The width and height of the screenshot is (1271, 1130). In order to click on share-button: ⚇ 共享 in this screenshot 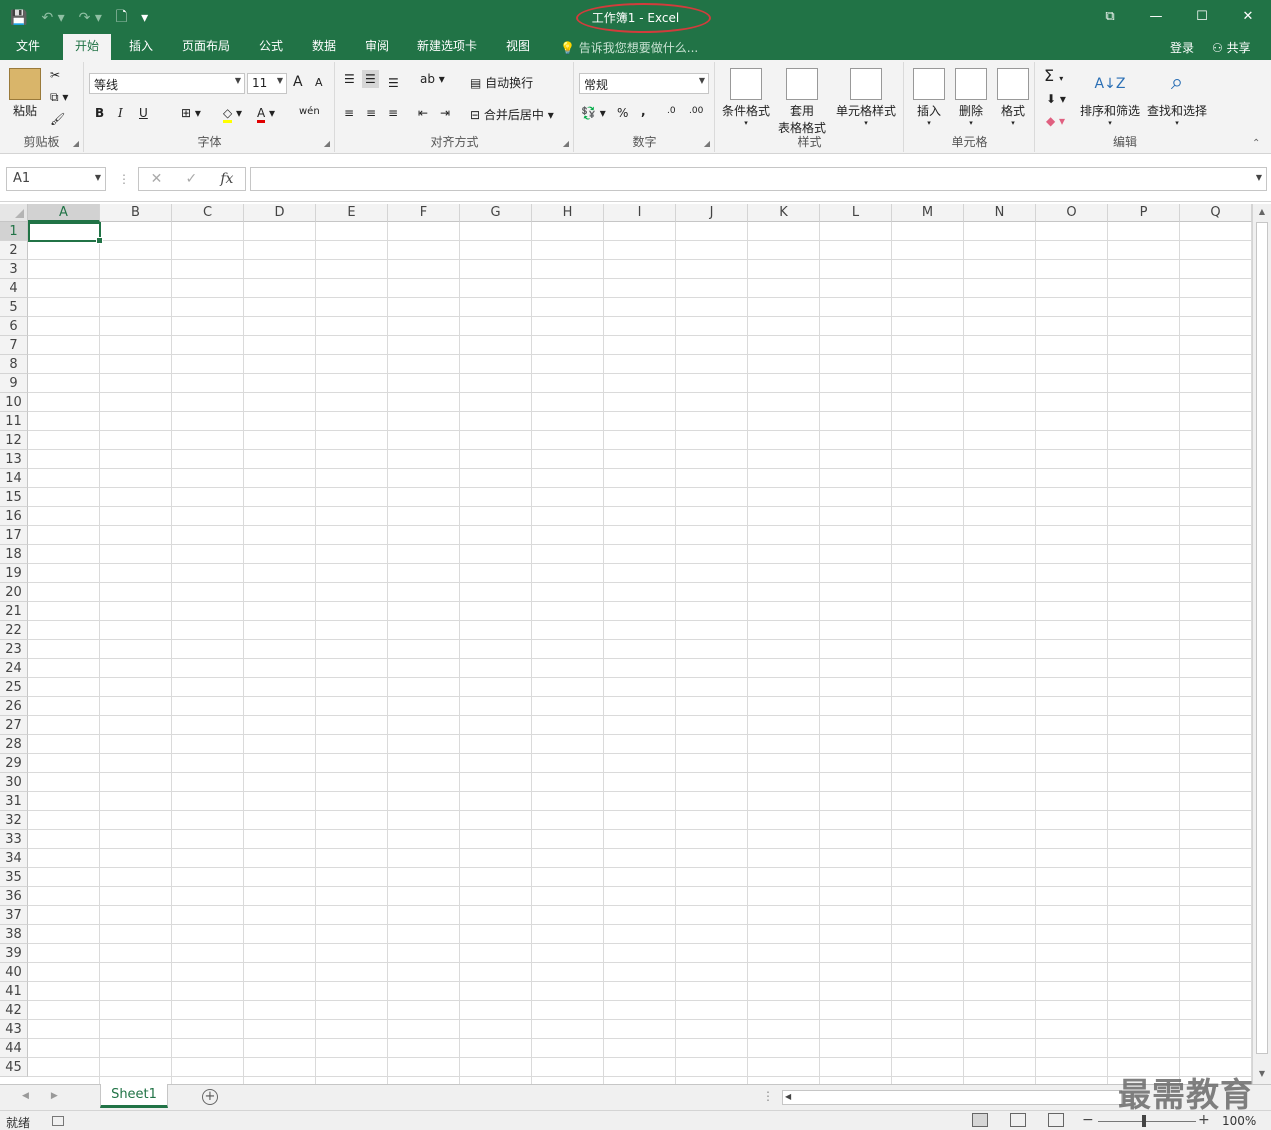, I will do `click(1231, 47)`.